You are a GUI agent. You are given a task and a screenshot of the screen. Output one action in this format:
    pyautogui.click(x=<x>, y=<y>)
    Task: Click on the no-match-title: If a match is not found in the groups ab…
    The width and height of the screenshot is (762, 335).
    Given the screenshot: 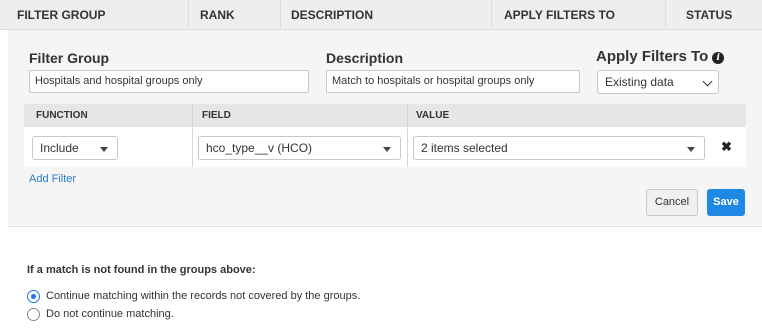 What is the action you would take?
    pyautogui.click(x=141, y=270)
    